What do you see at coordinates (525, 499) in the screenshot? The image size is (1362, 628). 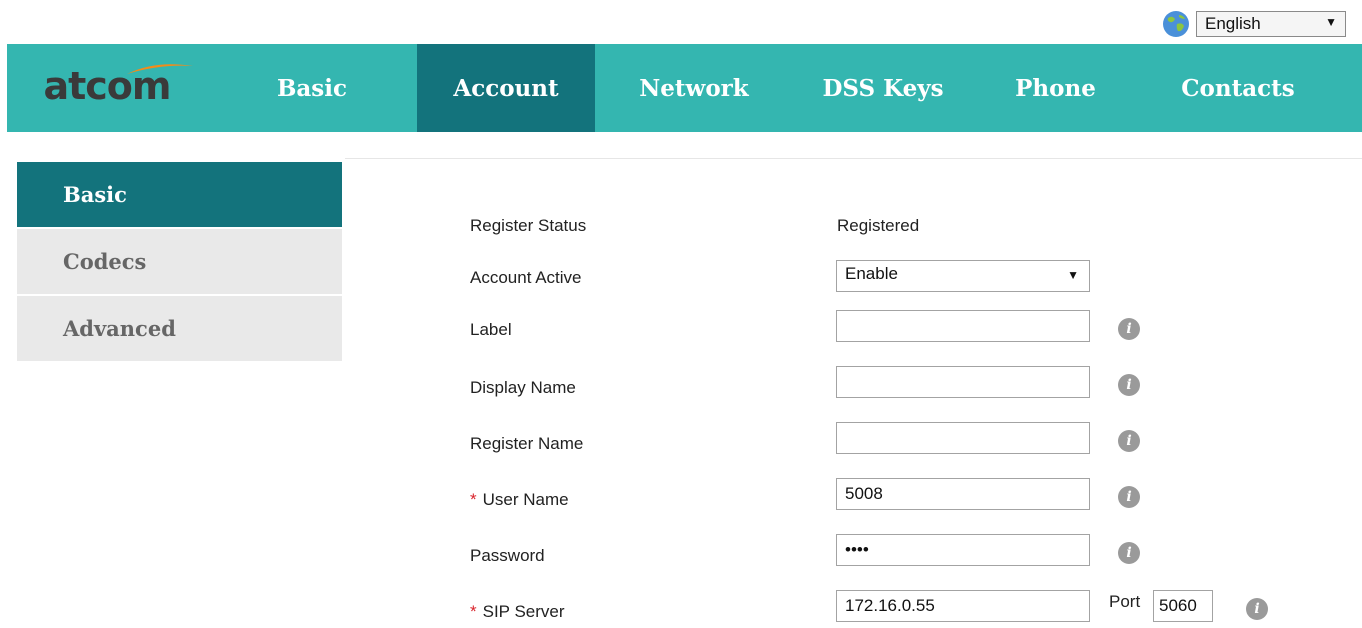 I see `user-name-text: User Name` at bounding box center [525, 499].